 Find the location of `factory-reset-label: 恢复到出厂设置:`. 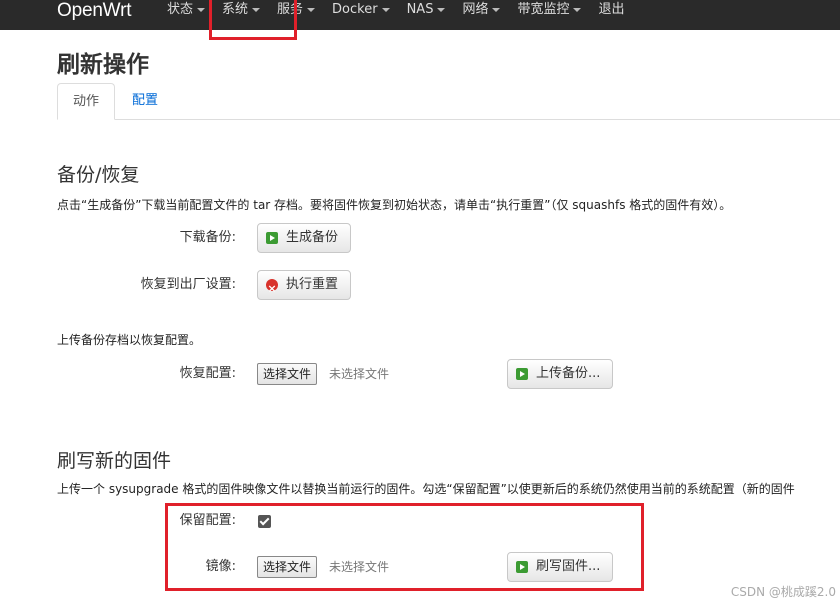

factory-reset-label: 恢复到出厂设置: is located at coordinates (188, 284).